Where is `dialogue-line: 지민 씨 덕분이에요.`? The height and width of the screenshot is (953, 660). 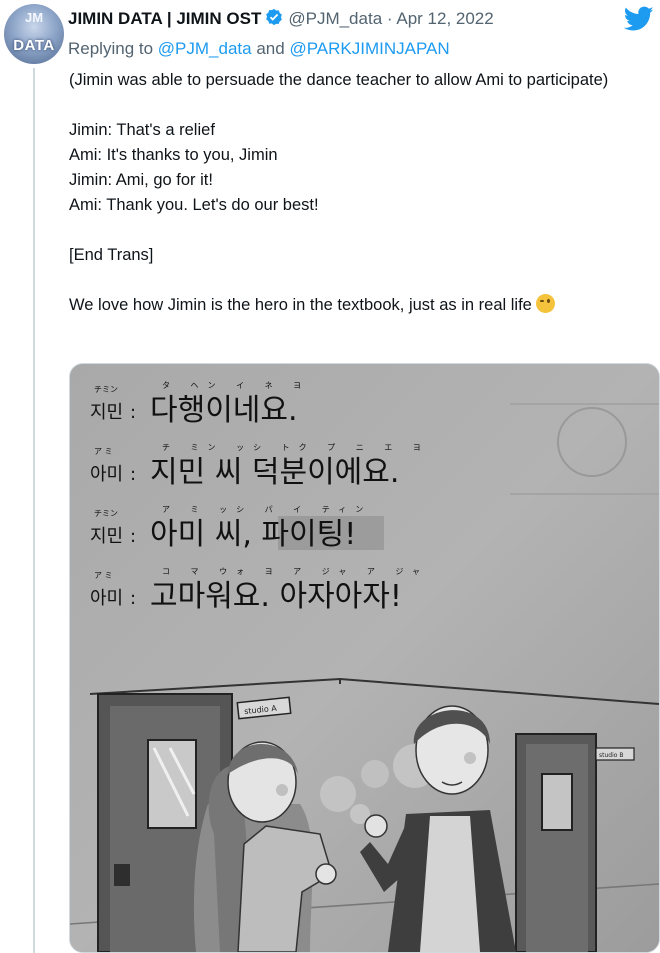
dialogue-line: 지민 씨 덕분이에요. is located at coordinates (274, 472).